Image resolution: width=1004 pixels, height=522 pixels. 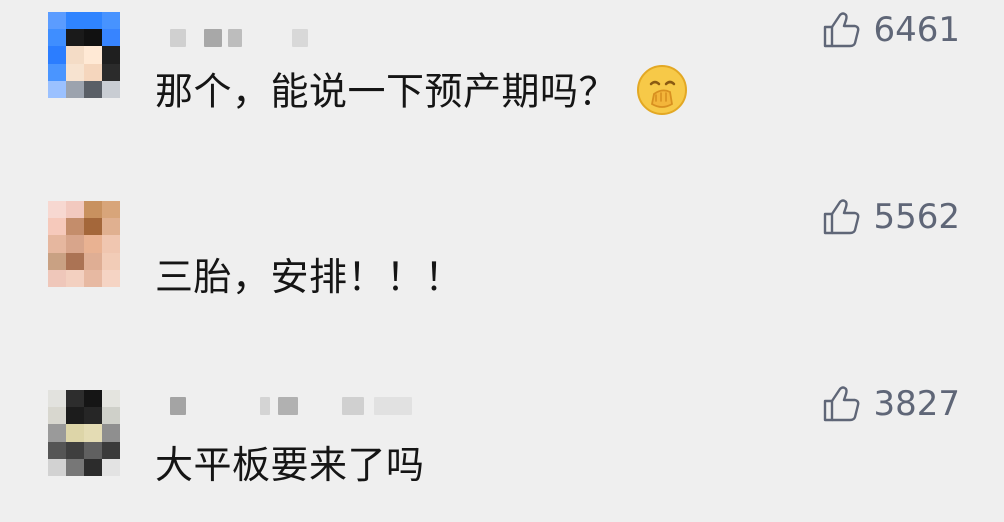 What do you see at coordinates (386, 91) in the screenshot?
I see `comment-text-content: 那个，能说一下预产期吗？` at bounding box center [386, 91].